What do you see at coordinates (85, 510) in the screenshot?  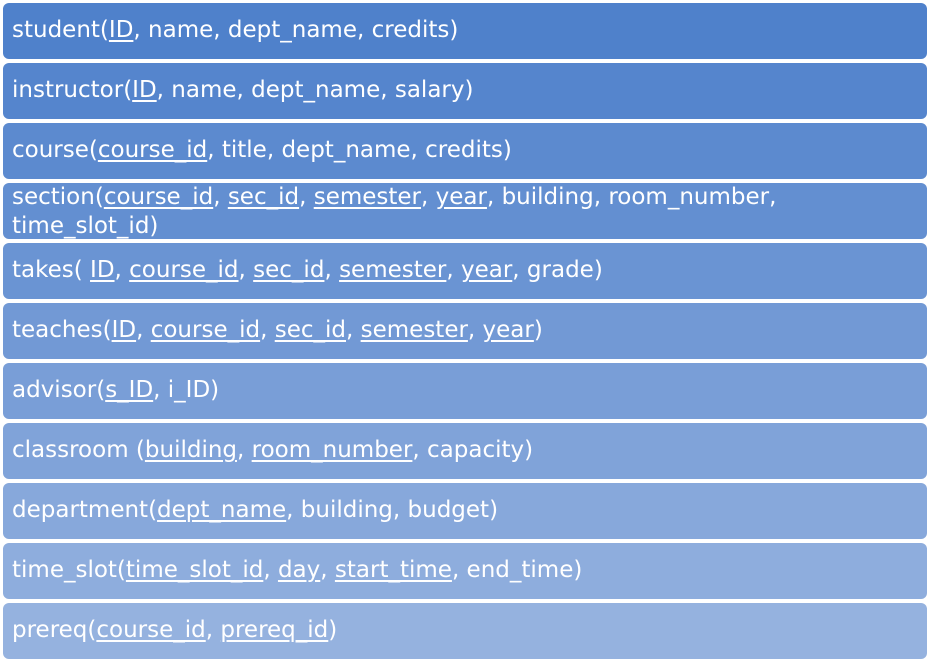 I see `relation-text: department(` at bounding box center [85, 510].